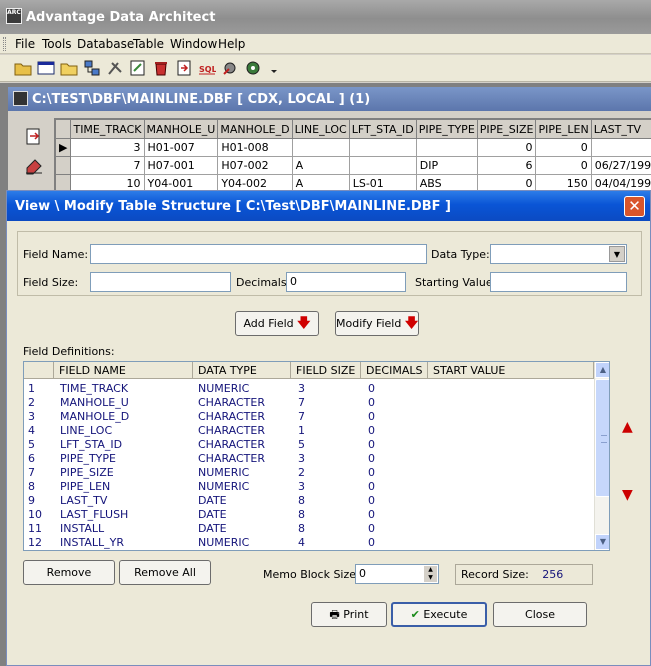  What do you see at coordinates (23, 68) in the screenshot?
I see `open-folder-icon` at bounding box center [23, 68].